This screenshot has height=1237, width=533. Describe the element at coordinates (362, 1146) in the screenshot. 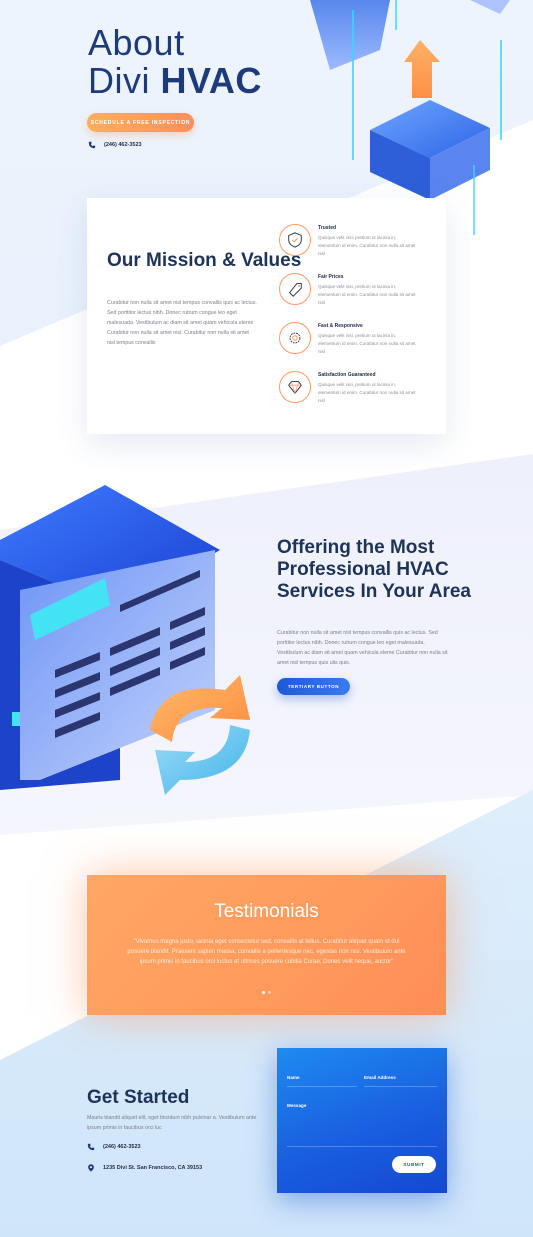

I see `message-field` at that location.